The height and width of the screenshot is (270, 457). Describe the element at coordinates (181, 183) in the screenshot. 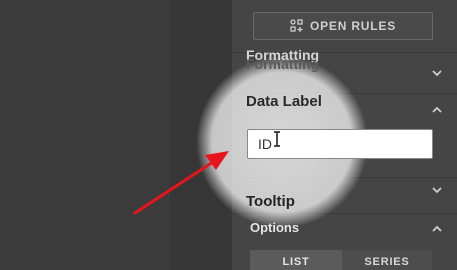

I see `annotation-arrow-icon` at that location.